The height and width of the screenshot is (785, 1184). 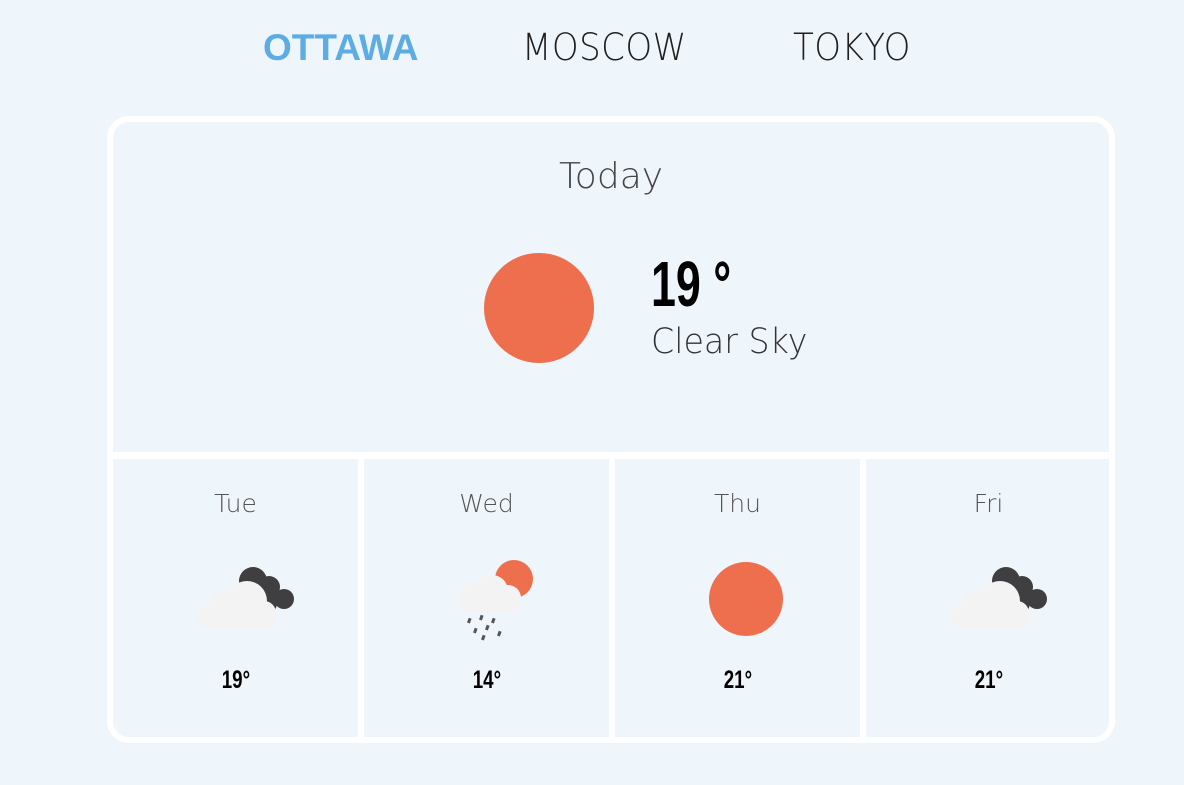 I want to click on tab-ottawa: OTTAWA, so click(x=341, y=48).